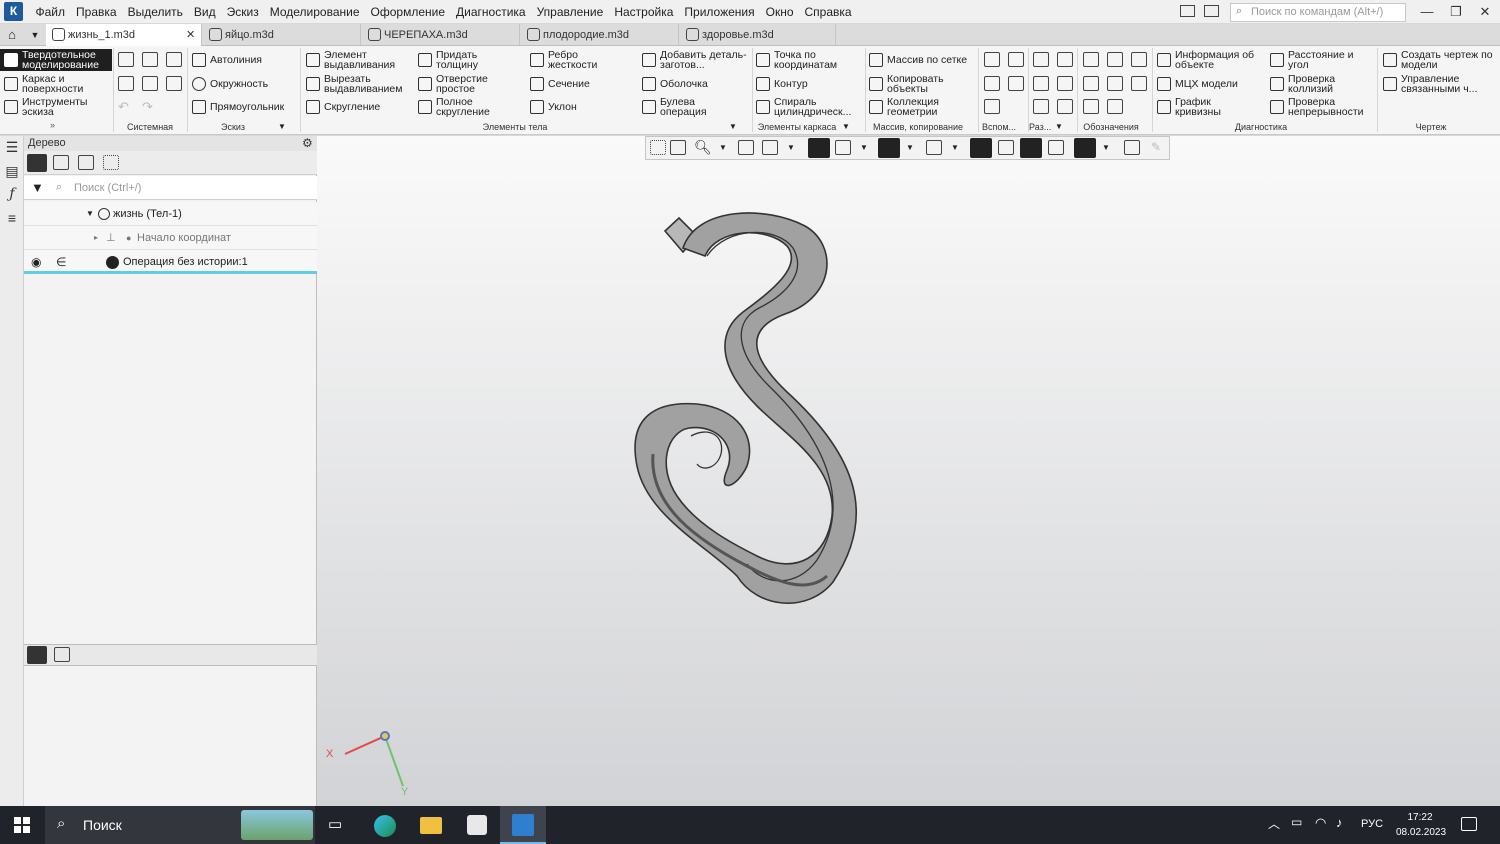  Describe the element at coordinates (1091, 59) in the screenshot. I see `thread-icon` at that location.